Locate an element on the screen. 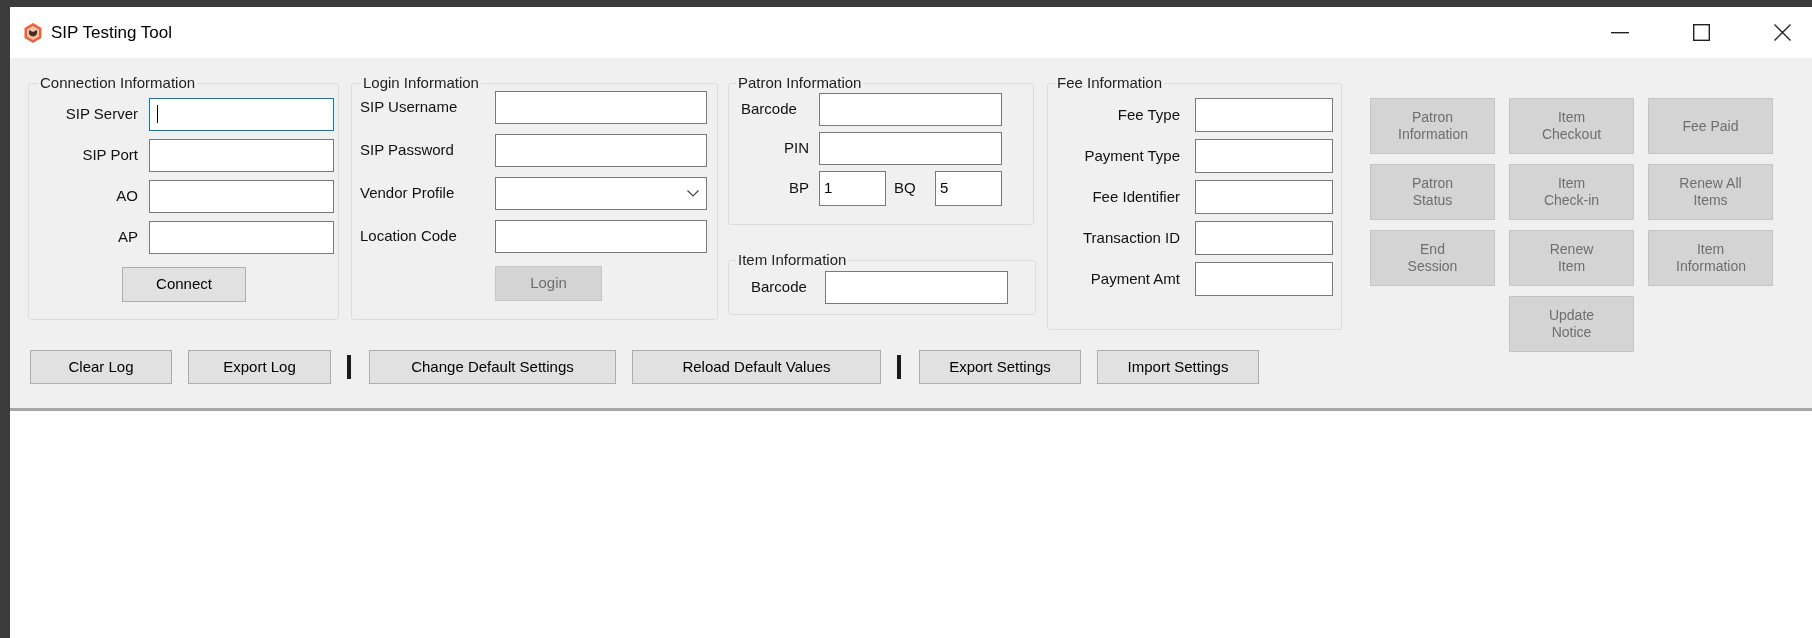  field-label: Fee Type is located at coordinates (1148, 114).